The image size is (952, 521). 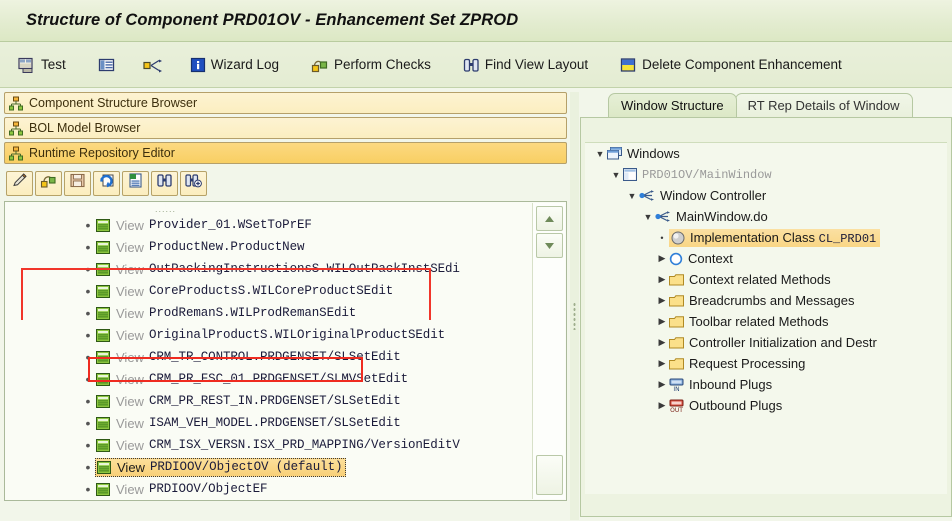 I want to click on panel-splitter, so click(x=574, y=306).